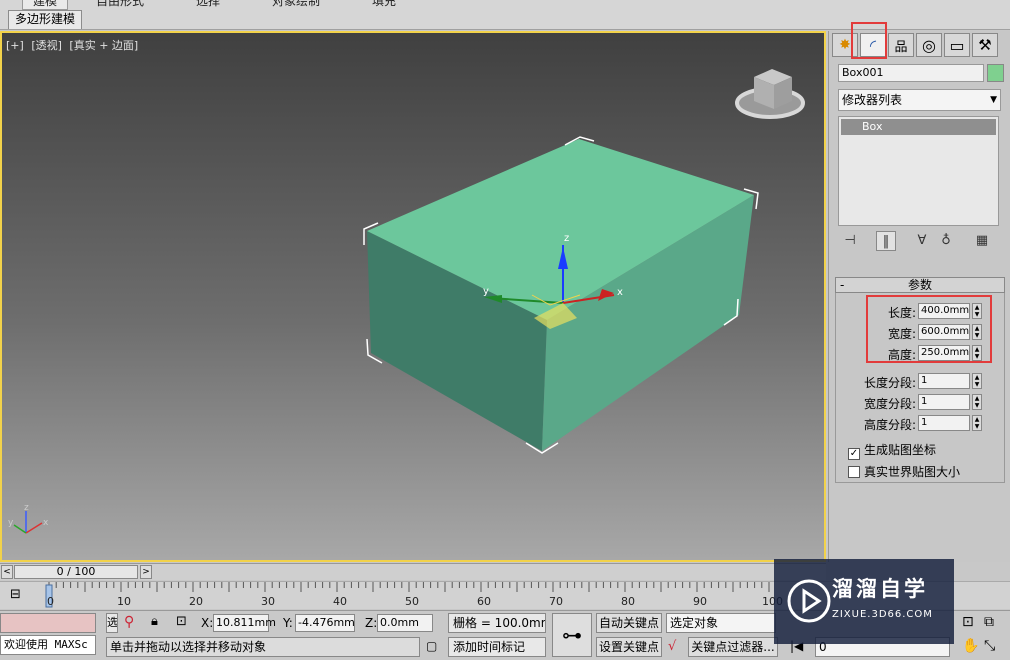  I want to click on viewport-view-name: [透视], so click(46, 45).